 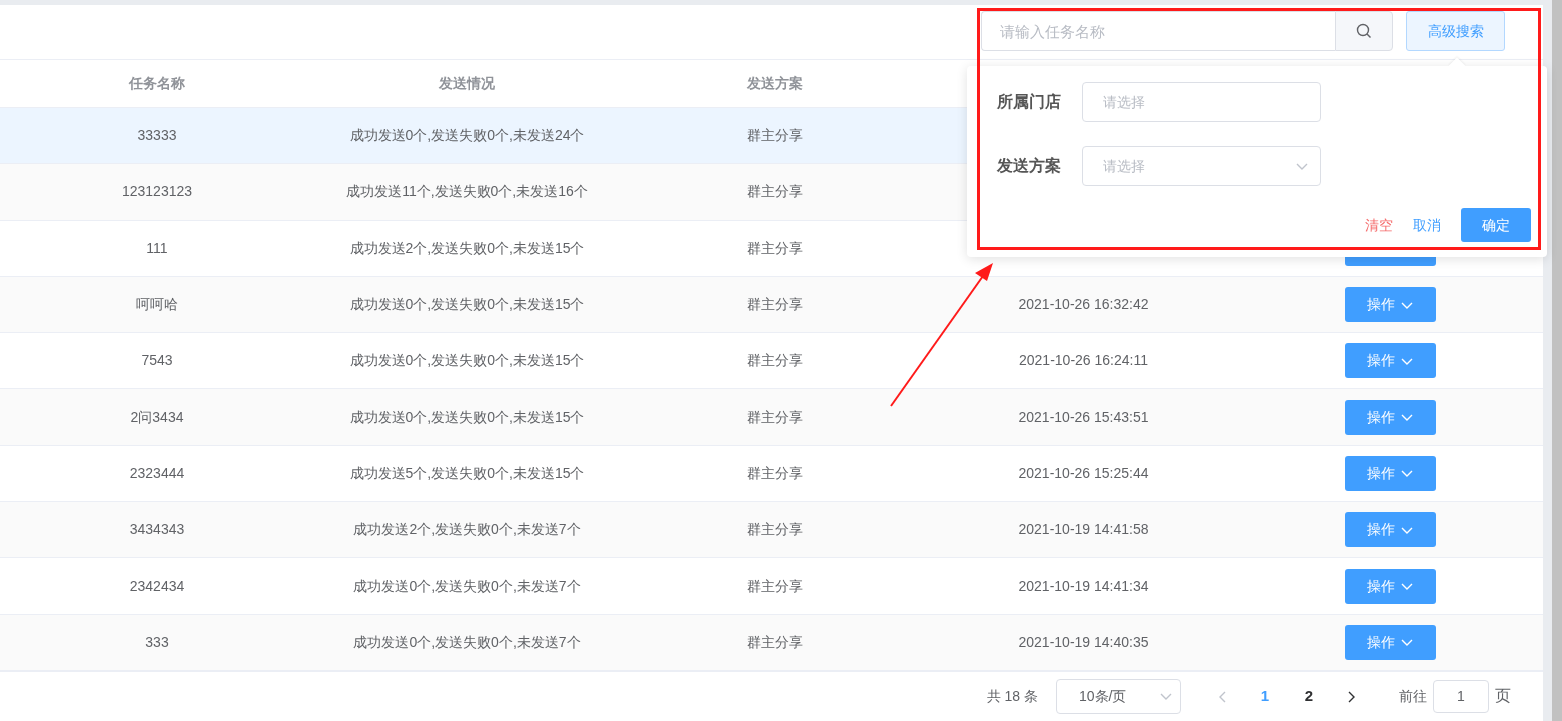 I want to click on table-cell-text: 2问3434, so click(x=157, y=417).